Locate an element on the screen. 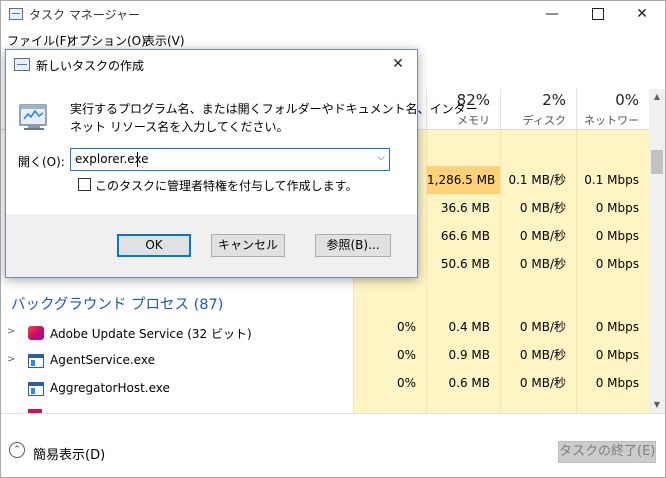  adobe-icon is located at coordinates (36, 333).